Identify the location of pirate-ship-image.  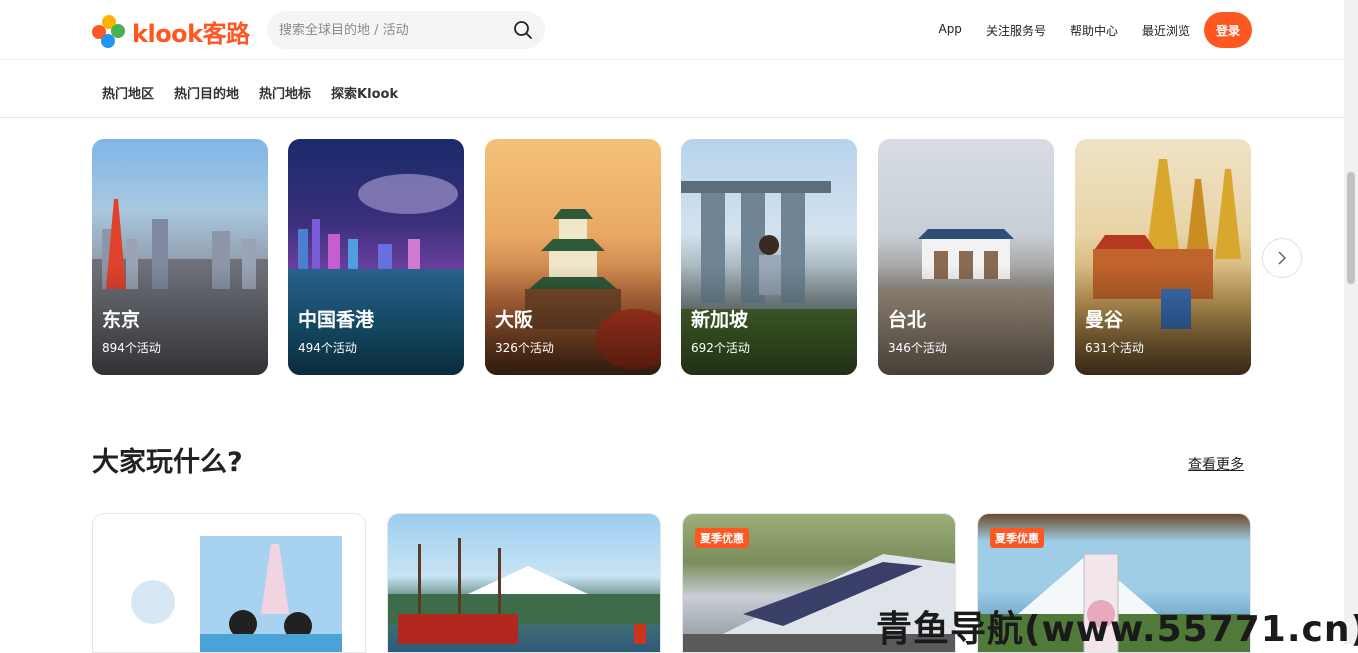
(524, 591).